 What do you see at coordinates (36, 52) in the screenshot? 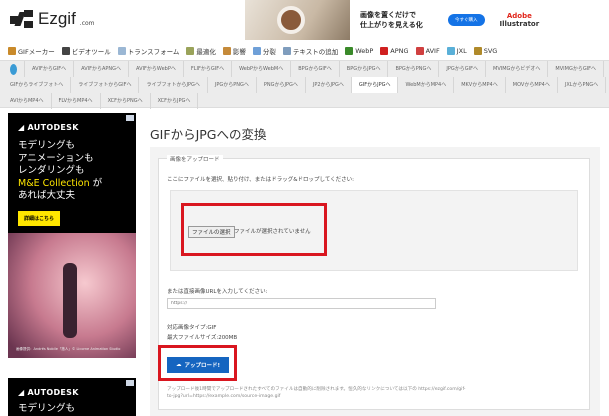
I see `nav-label: GIFメーカー` at bounding box center [36, 52].